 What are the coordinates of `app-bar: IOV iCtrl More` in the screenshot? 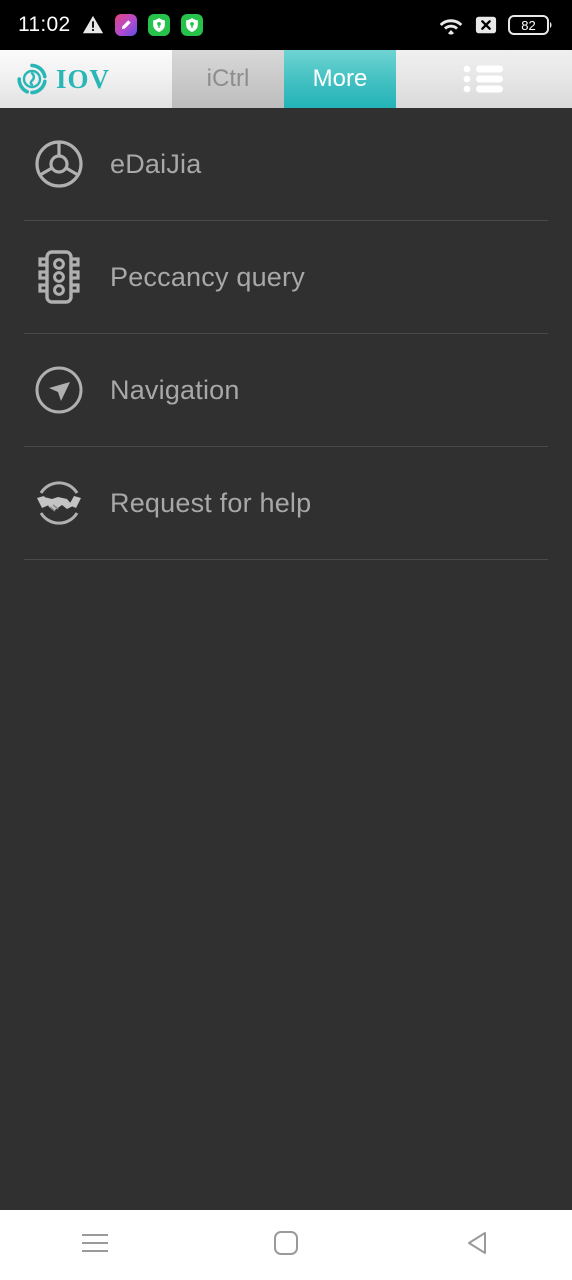 It's located at (286, 79).